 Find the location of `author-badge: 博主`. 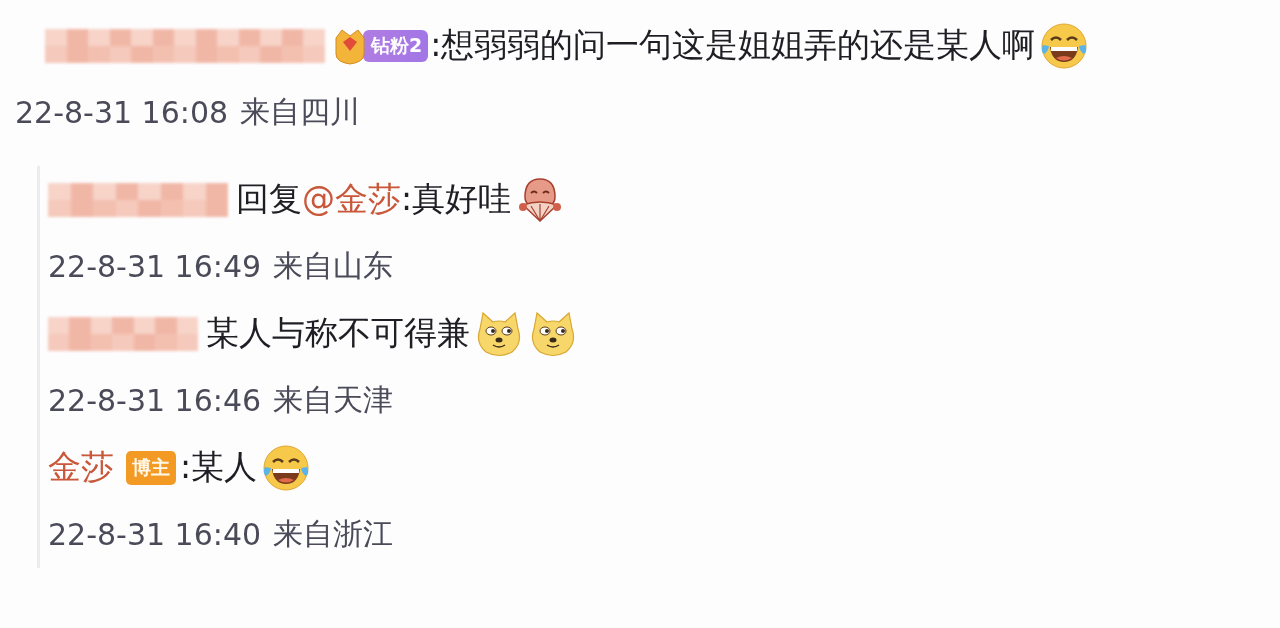

author-badge: 博主 is located at coordinates (151, 467).